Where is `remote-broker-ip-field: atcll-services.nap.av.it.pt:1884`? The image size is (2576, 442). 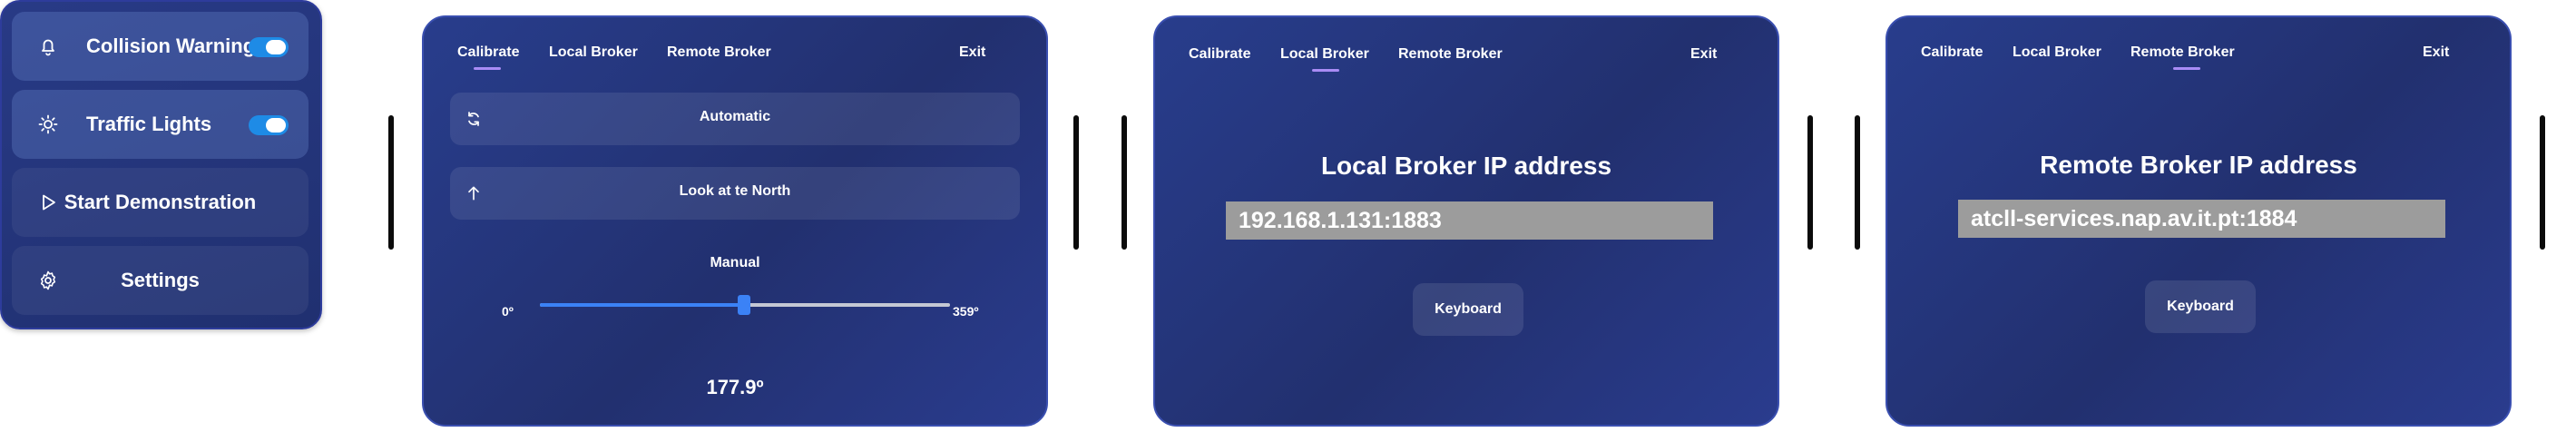
remote-broker-ip-field: atcll-services.nap.av.it.pt:1884 is located at coordinates (2201, 219).